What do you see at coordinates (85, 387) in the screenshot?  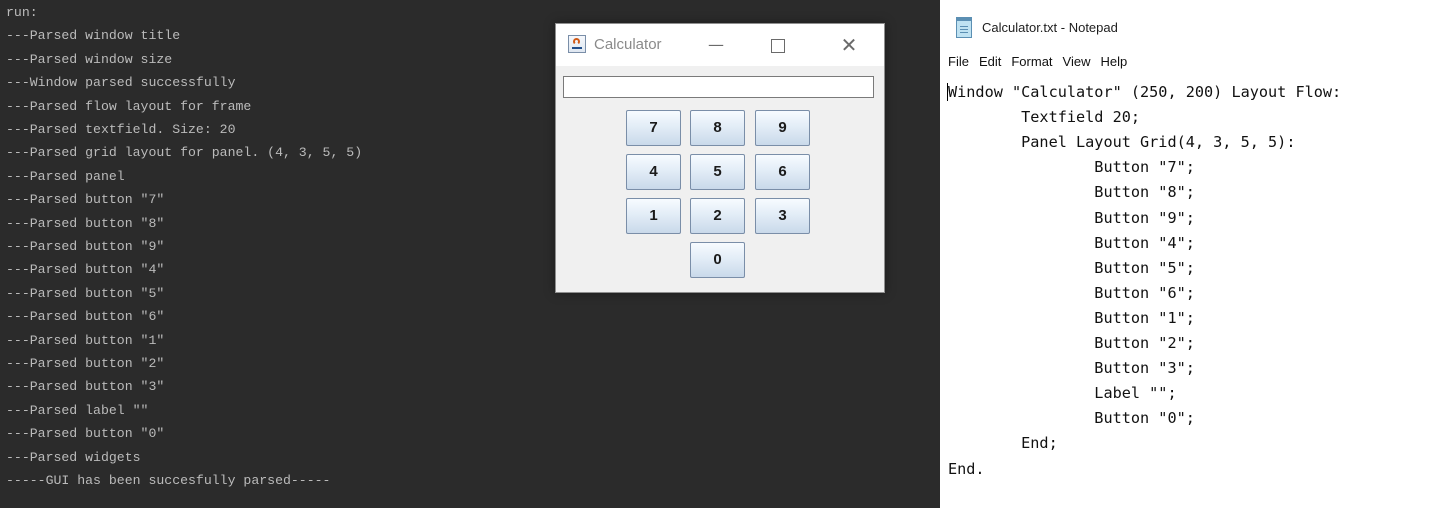 I see `console-line: ---Parsed button "3"` at bounding box center [85, 387].